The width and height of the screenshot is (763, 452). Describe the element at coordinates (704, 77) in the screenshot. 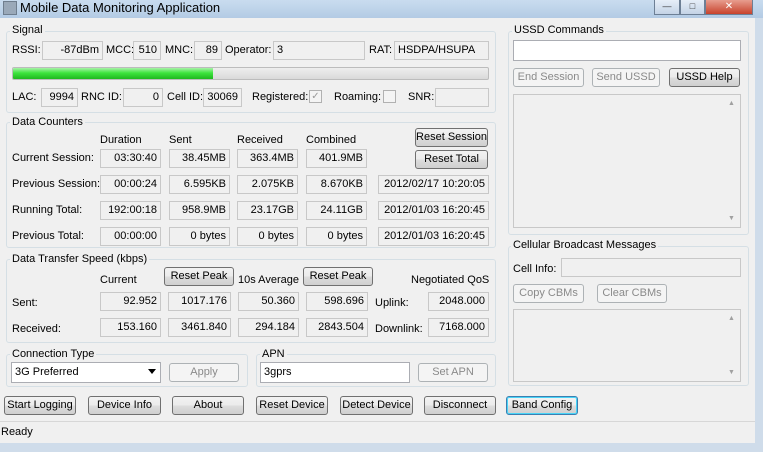

I see `ussd-help-button: USSD Help` at that location.